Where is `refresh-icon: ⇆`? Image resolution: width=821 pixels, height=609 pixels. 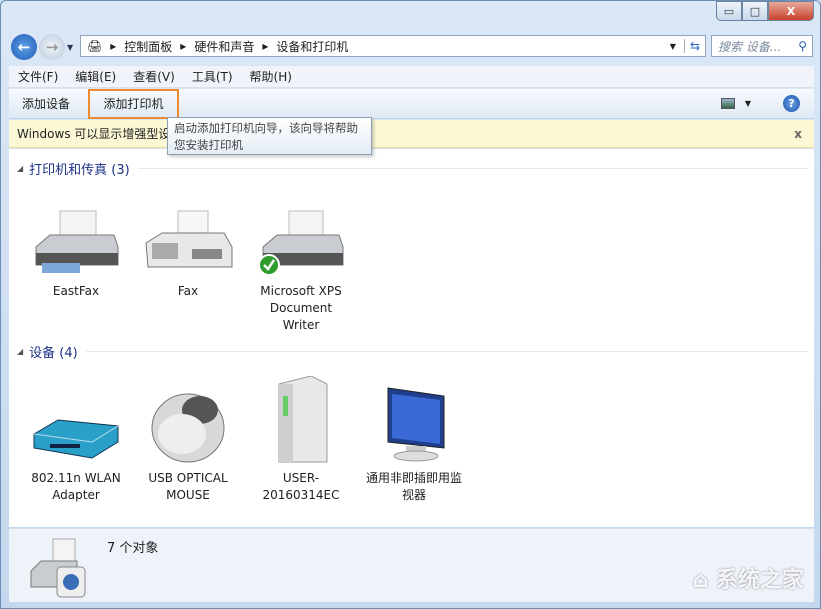 refresh-icon: ⇆ is located at coordinates (694, 46).